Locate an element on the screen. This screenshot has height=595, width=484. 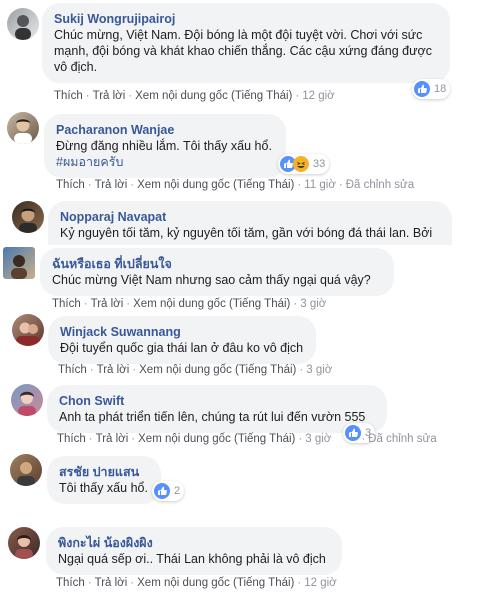
timestamp: 11 giờ is located at coordinates (320, 185).